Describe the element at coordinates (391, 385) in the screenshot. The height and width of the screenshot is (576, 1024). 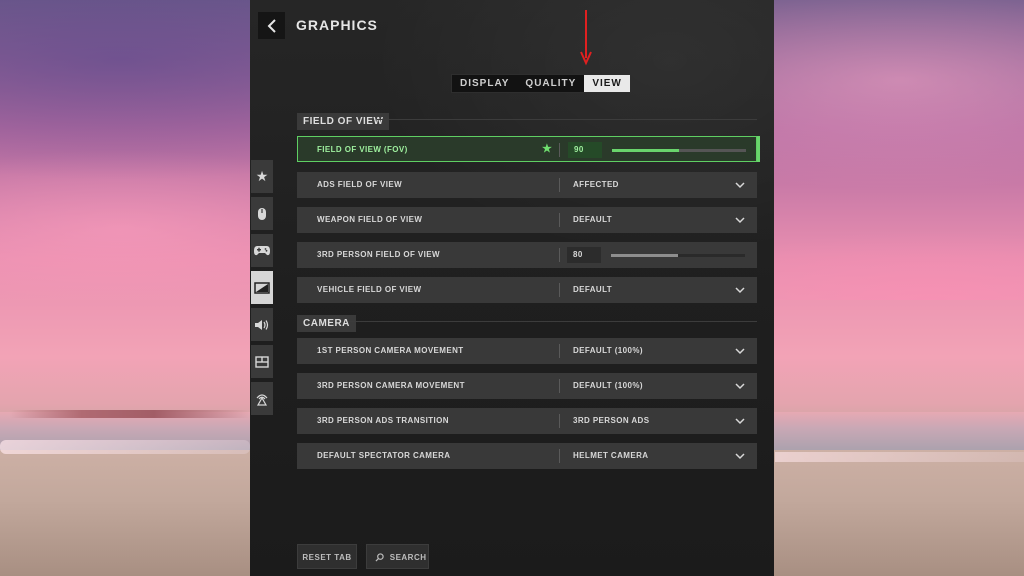
I see `setting-label: 3RD PERSON CAMERA MOVEMENT` at that location.